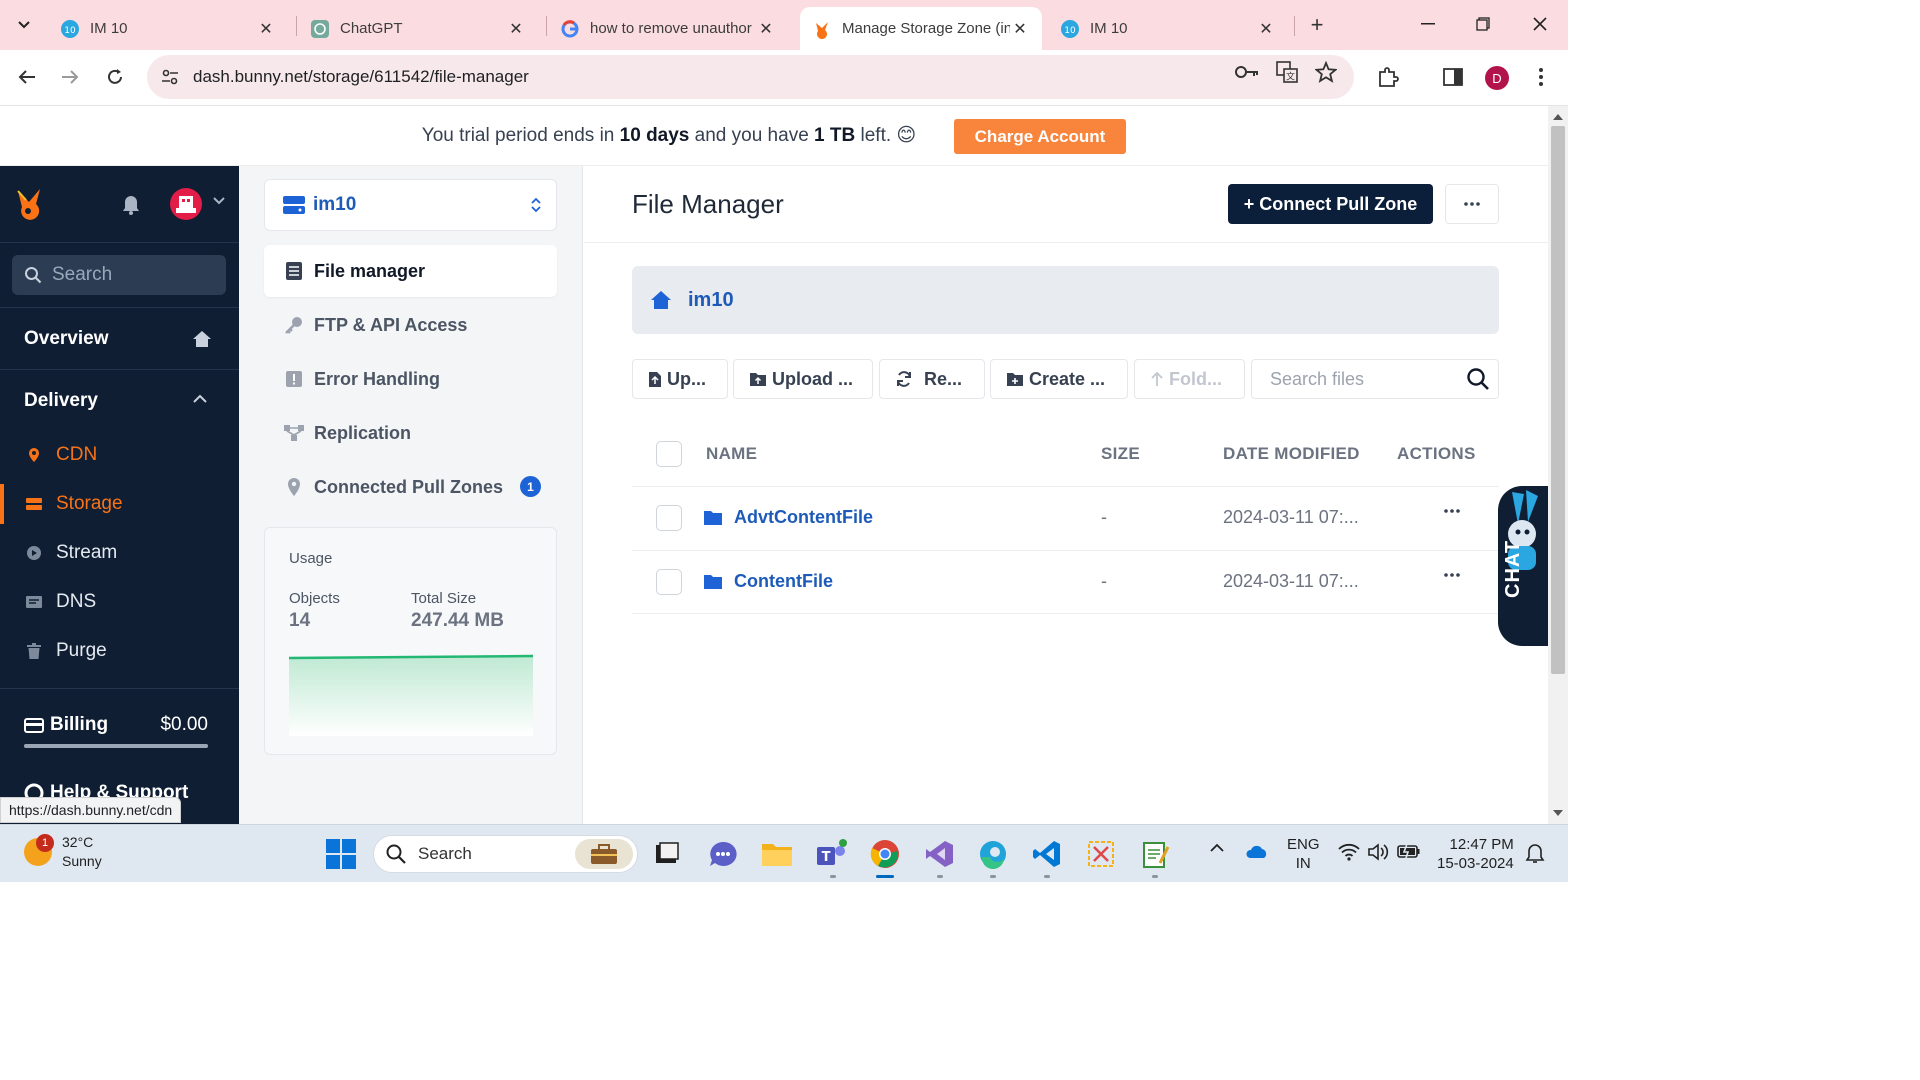 The width and height of the screenshot is (1920, 1080). I want to click on nav-ftp-api: FTP & API Access, so click(410, 325).